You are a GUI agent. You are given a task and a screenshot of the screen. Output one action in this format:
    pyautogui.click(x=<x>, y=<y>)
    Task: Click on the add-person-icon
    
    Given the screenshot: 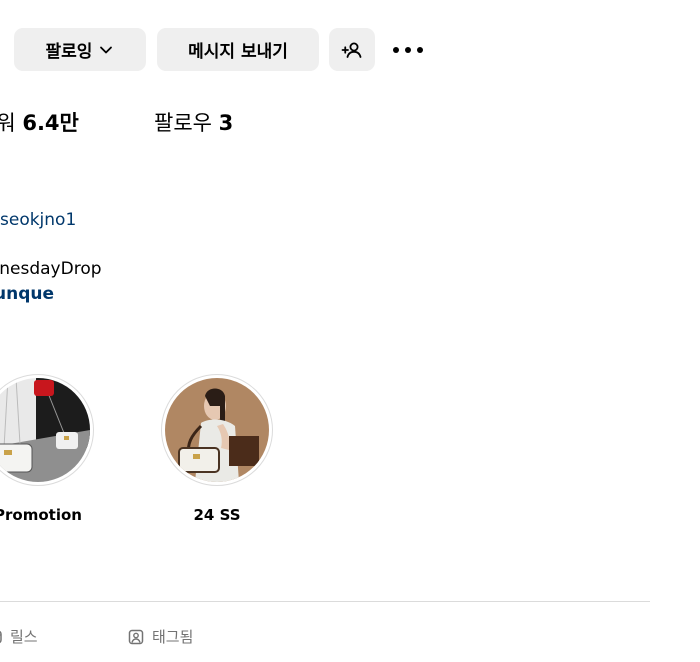 What is the action you would take?
    pyautogui.click(x=352, y=50)
    